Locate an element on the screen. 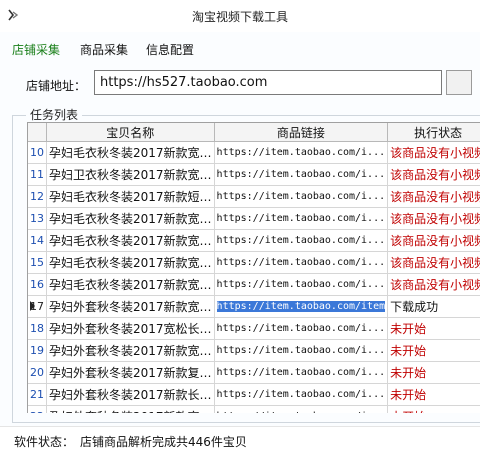 This screenshot has width=480, height=455. window-title: 淘宝视频下载工具 is located at coordinates (239, 17).